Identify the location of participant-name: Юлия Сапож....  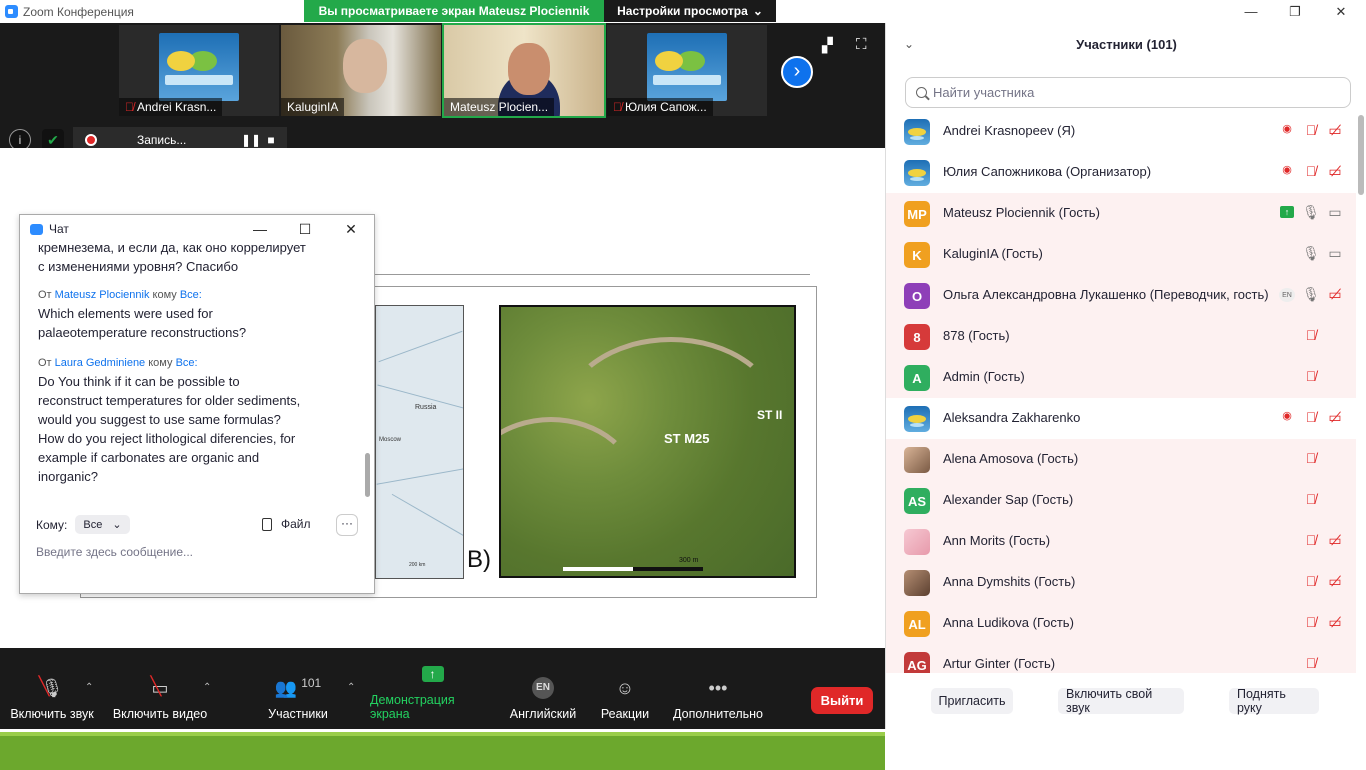
(666, 107).